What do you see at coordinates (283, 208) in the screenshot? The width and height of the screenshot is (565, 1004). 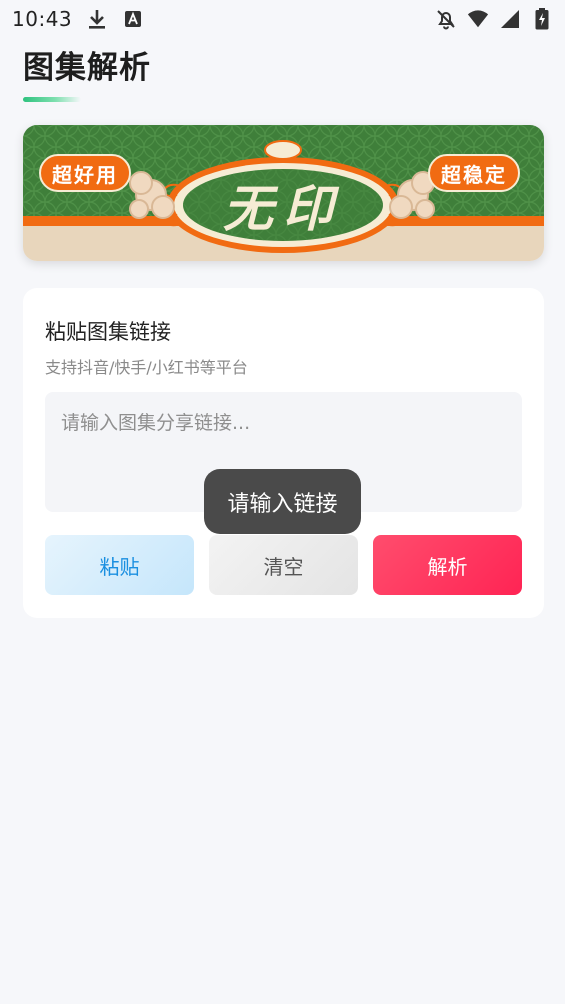 I see `banner-center-text: 无印` at bounding box center [283, 208].